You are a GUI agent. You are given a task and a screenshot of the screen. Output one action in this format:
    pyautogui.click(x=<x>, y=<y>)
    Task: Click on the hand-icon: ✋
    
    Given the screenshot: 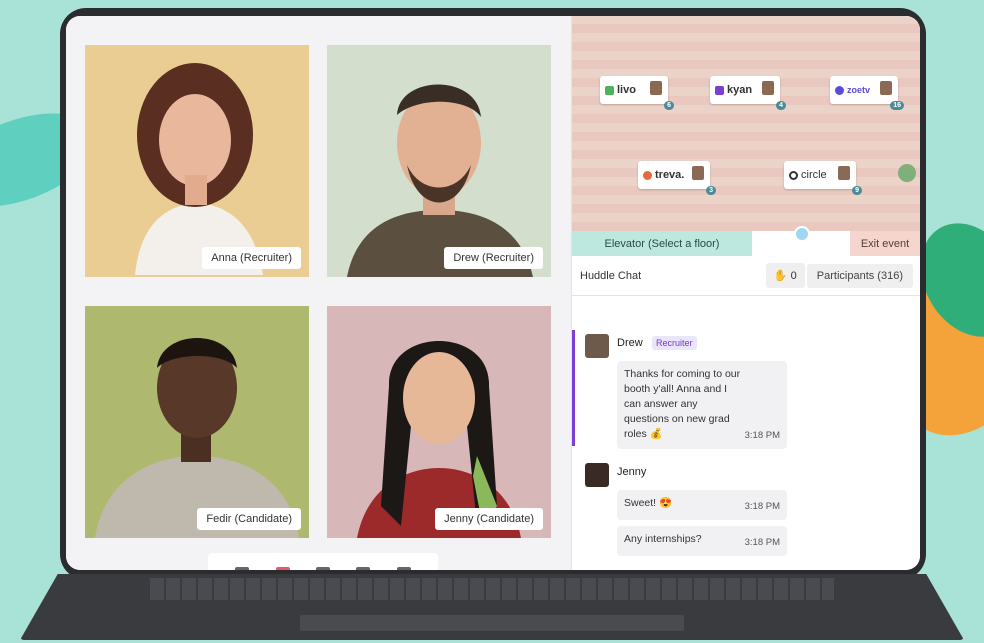 What is the action you would take?
    pyautogui.click(x=780, y=276)
    